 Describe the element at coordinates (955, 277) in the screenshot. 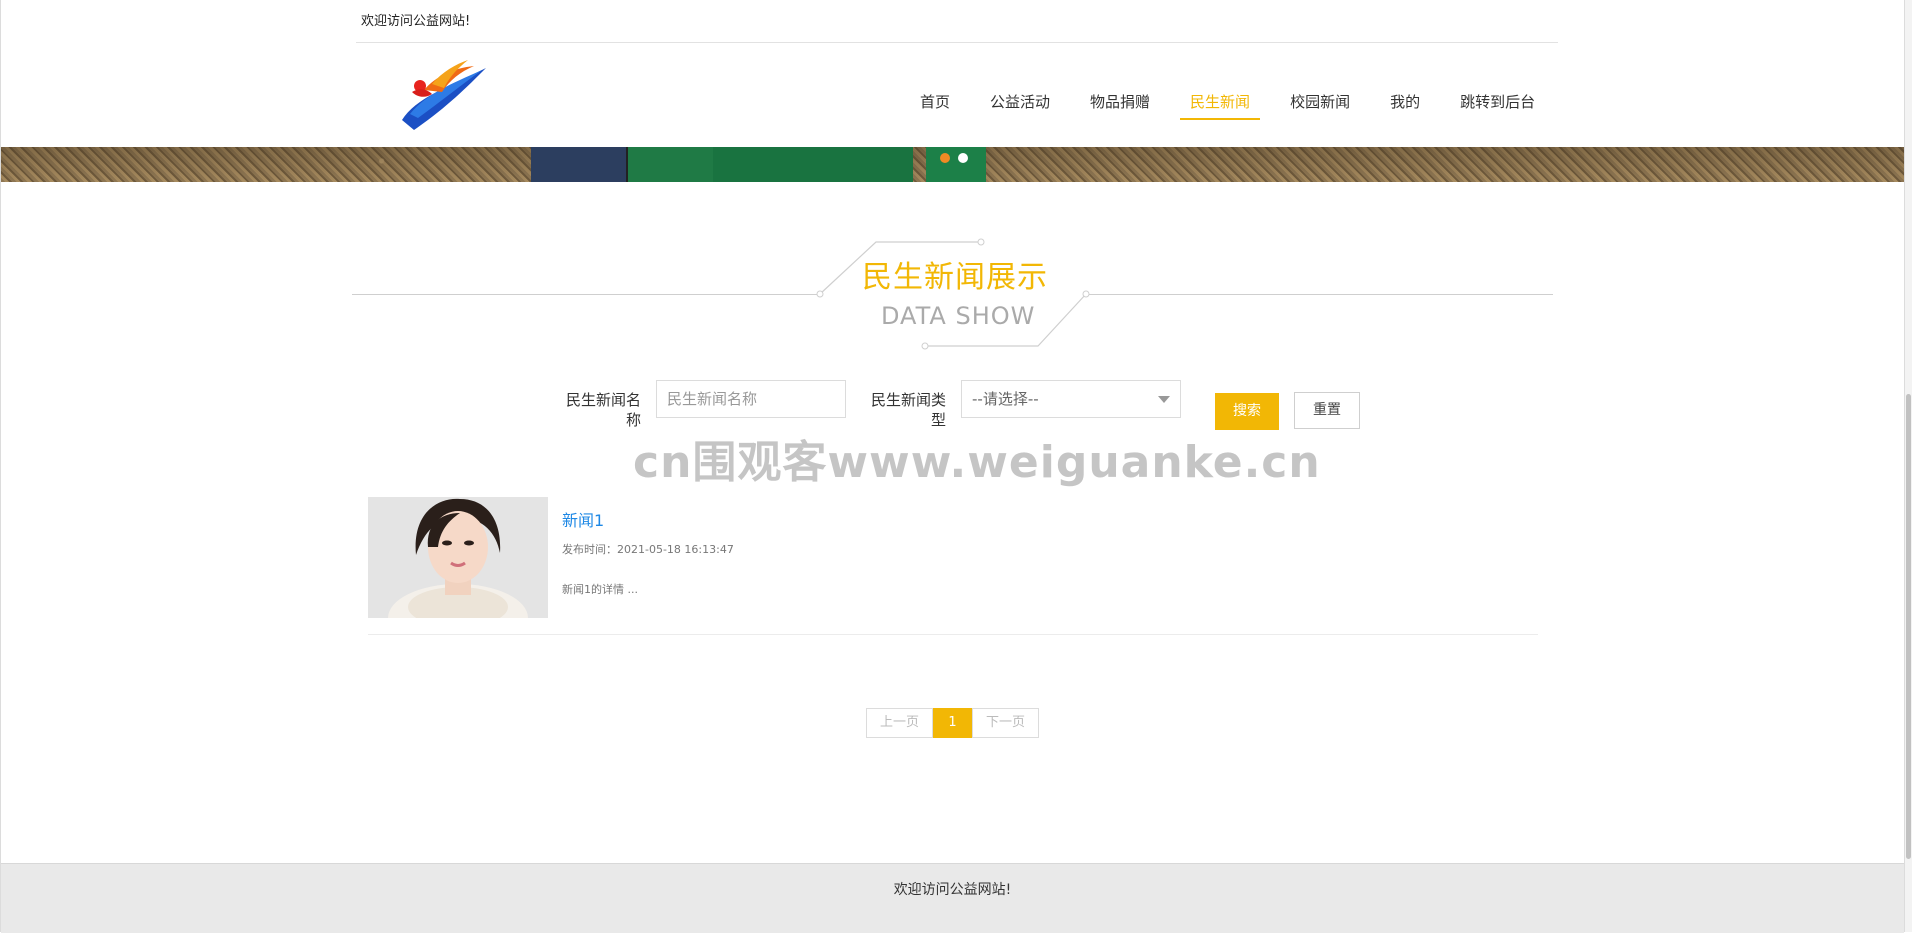

I see `section-title: 民生新闻展示` at that location.